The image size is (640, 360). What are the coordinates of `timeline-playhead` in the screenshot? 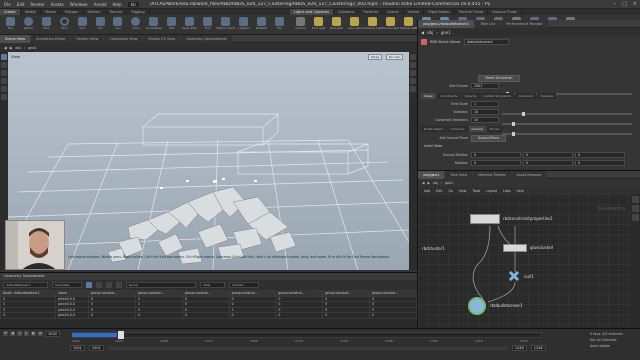 It's located at (121, 335).